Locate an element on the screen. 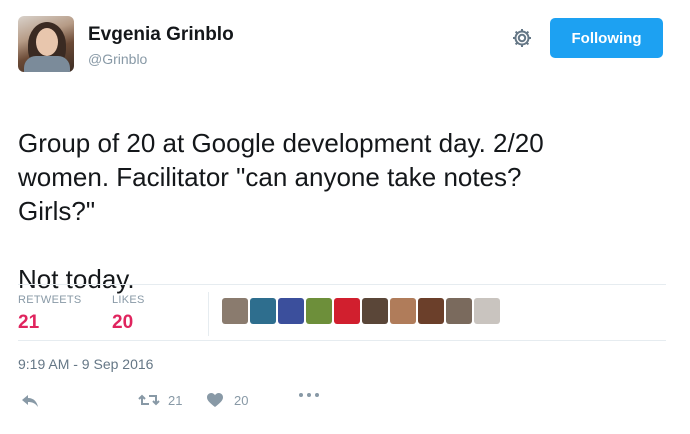  retweets-label: RETWEETS is located at coordinates (50, 300).